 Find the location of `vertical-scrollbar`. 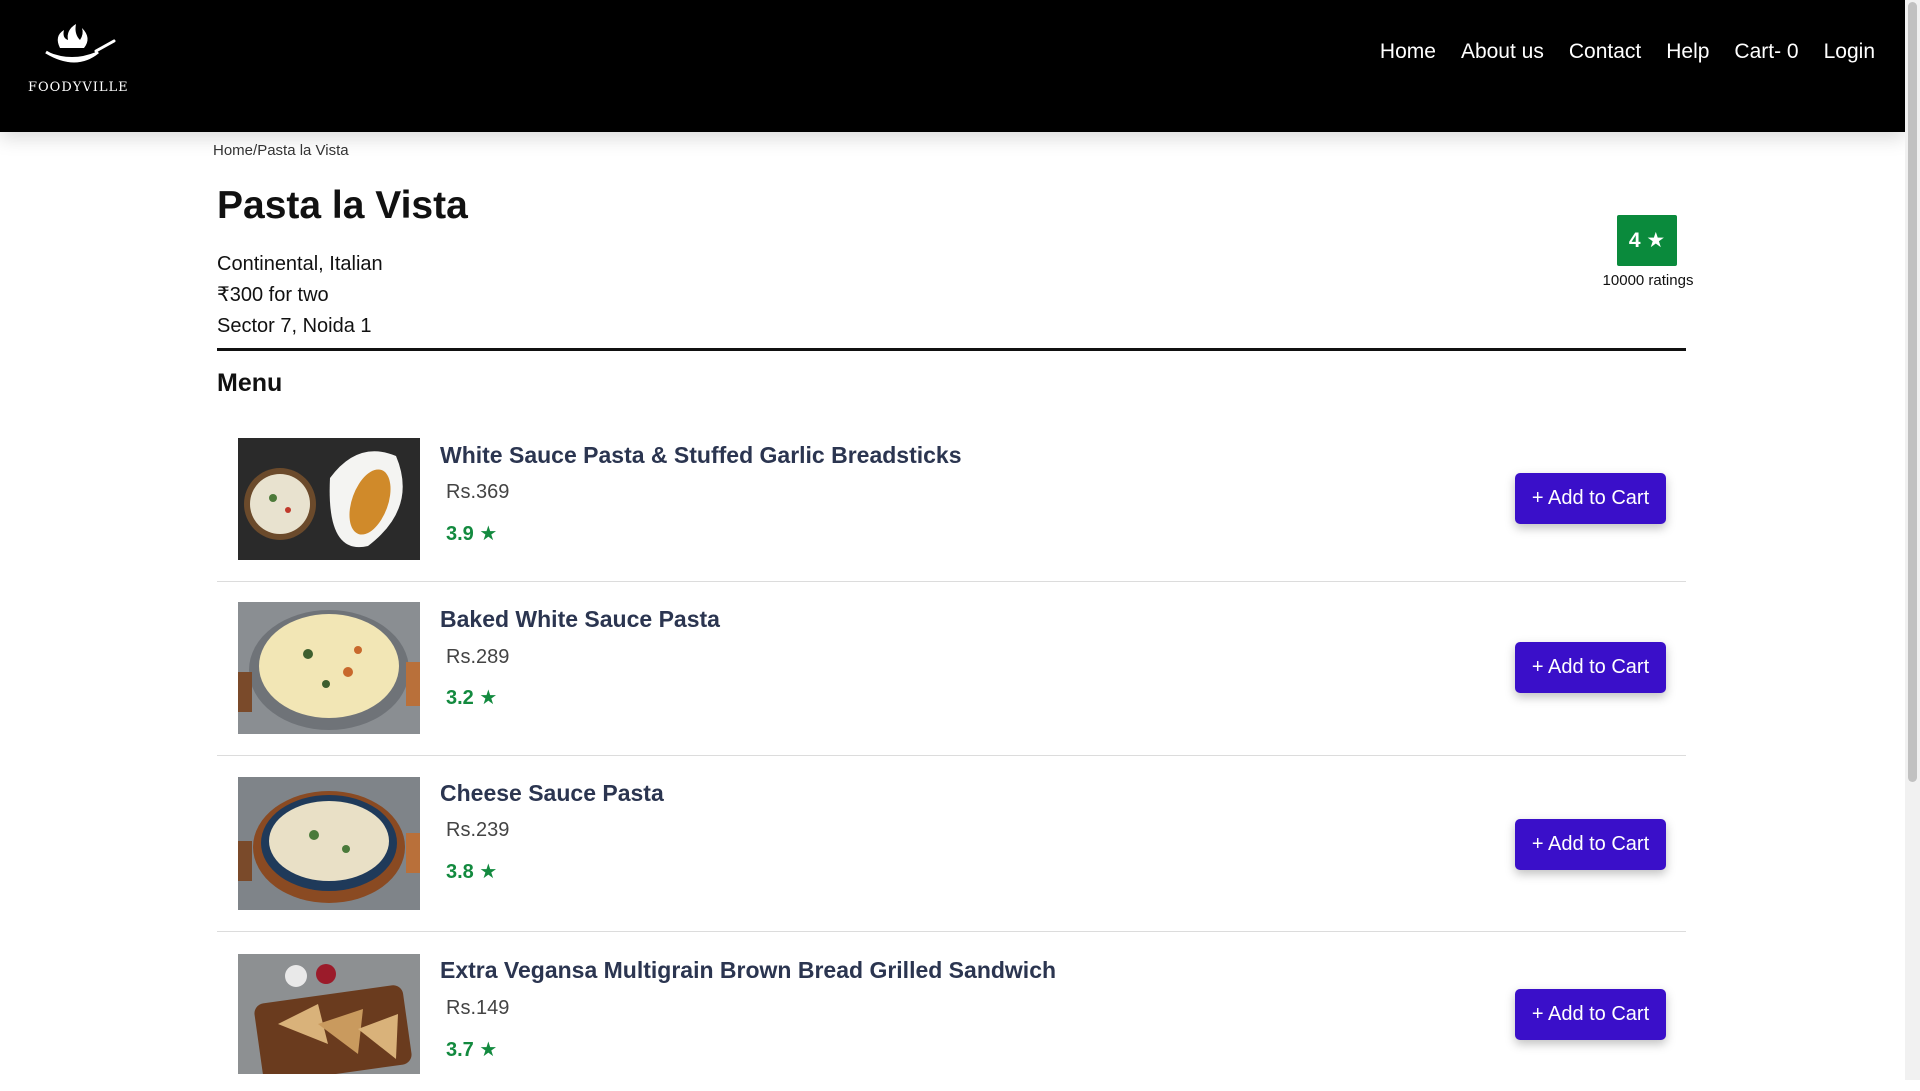

vertical-scrollbar is located at coordinates (1912, 540).